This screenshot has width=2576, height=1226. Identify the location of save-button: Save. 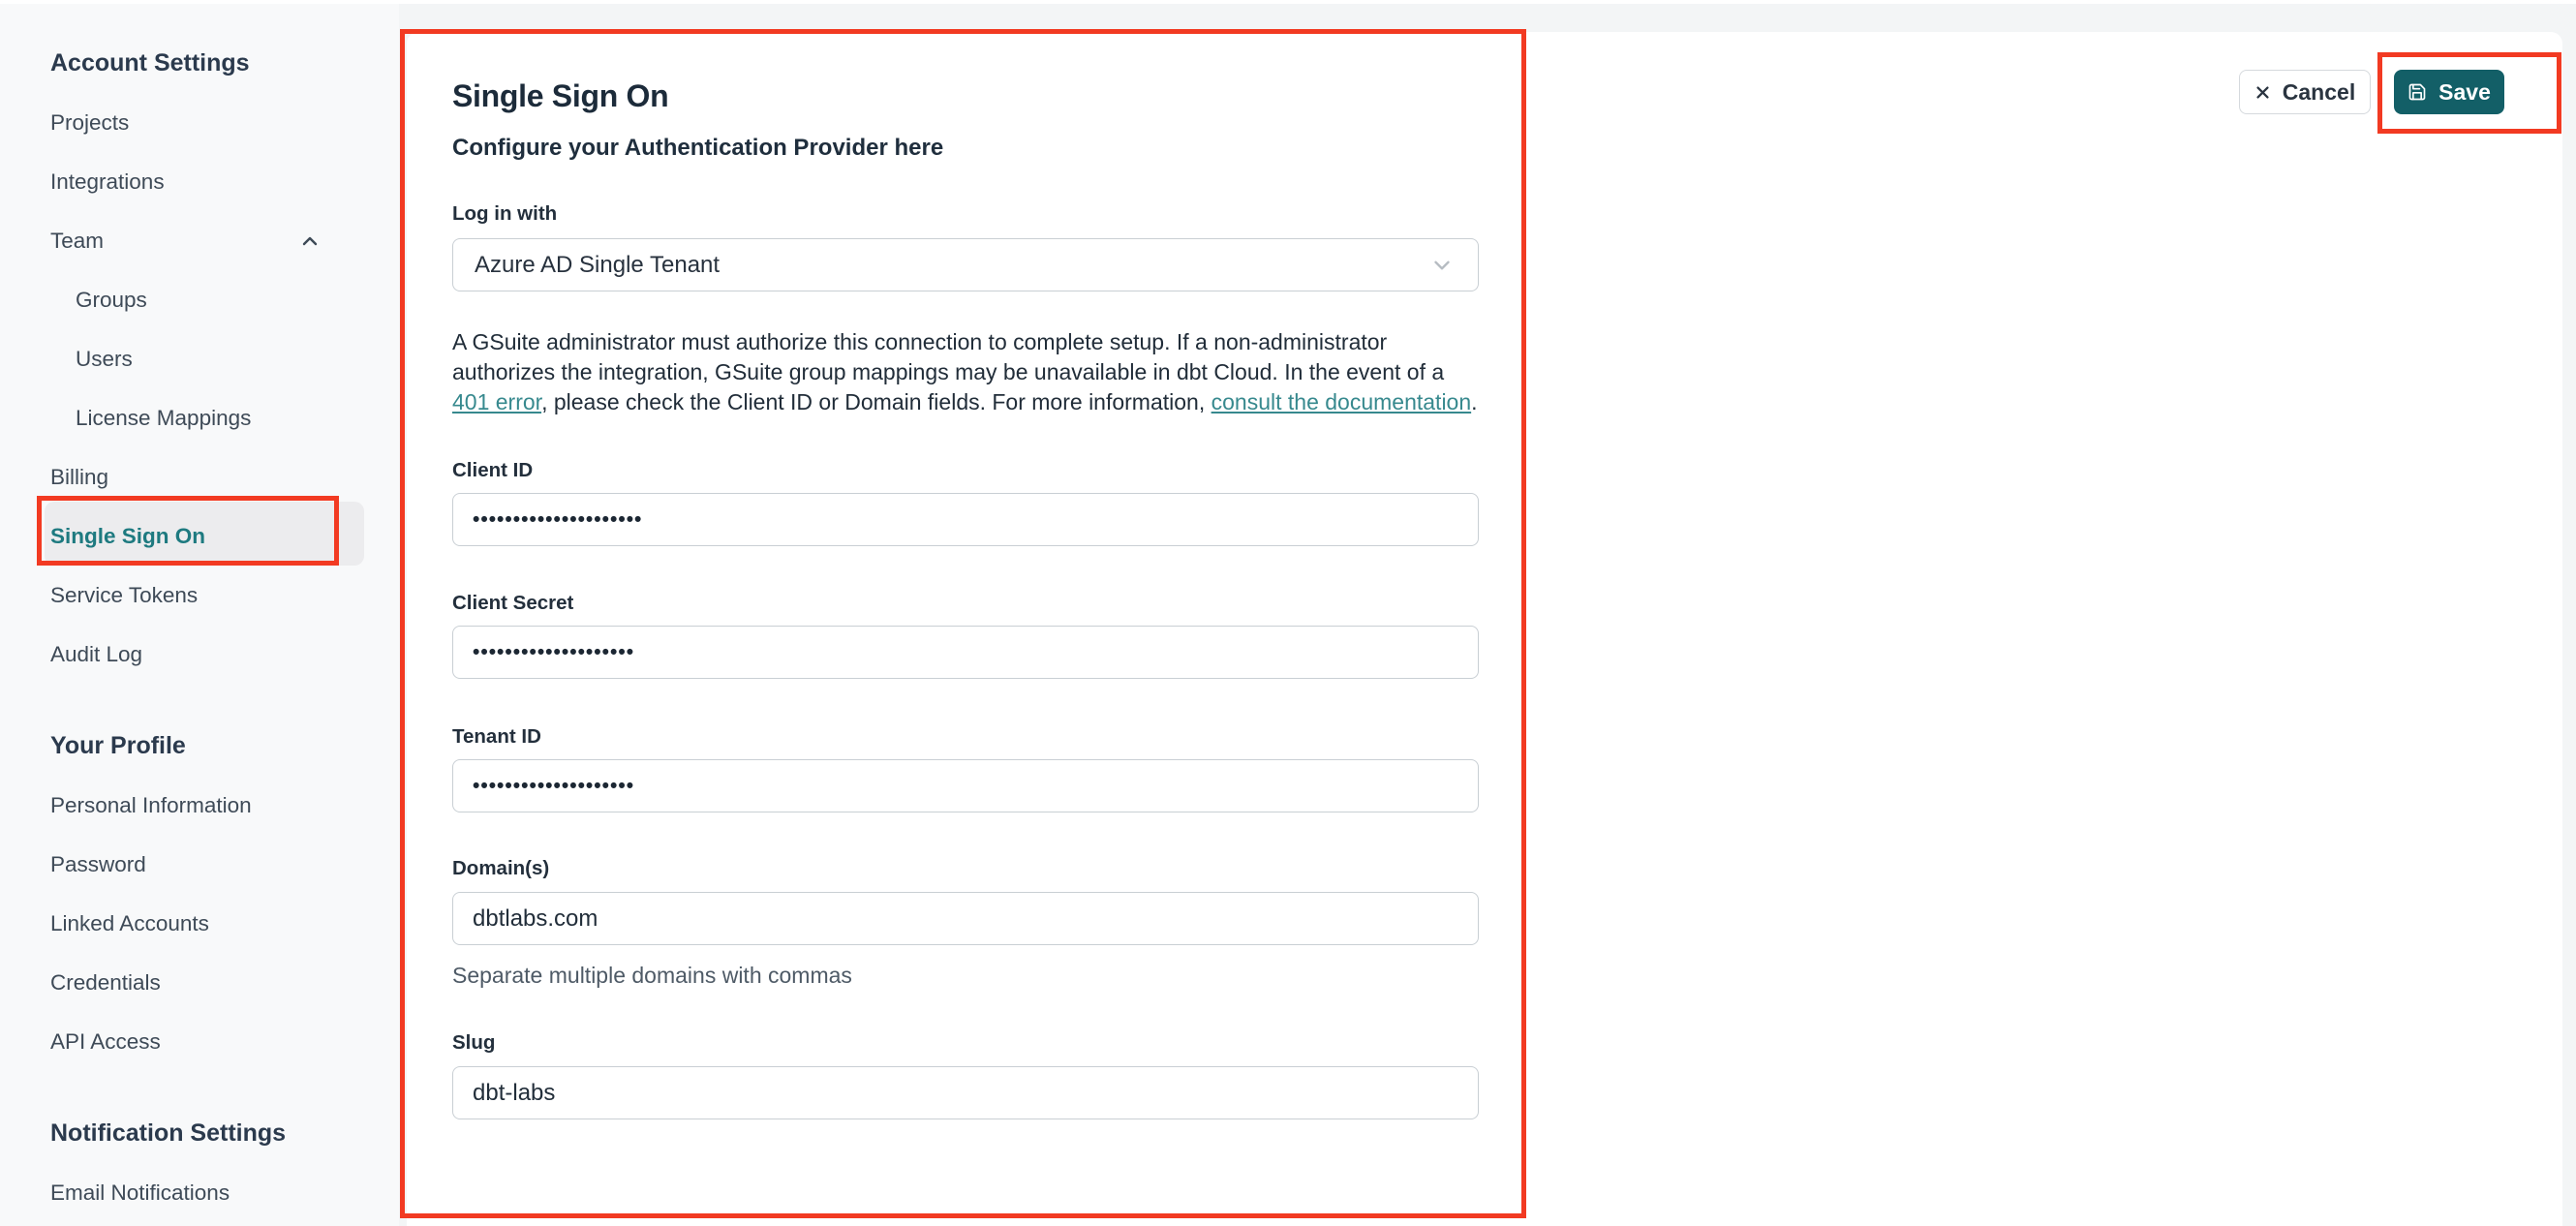
(2449, 92).